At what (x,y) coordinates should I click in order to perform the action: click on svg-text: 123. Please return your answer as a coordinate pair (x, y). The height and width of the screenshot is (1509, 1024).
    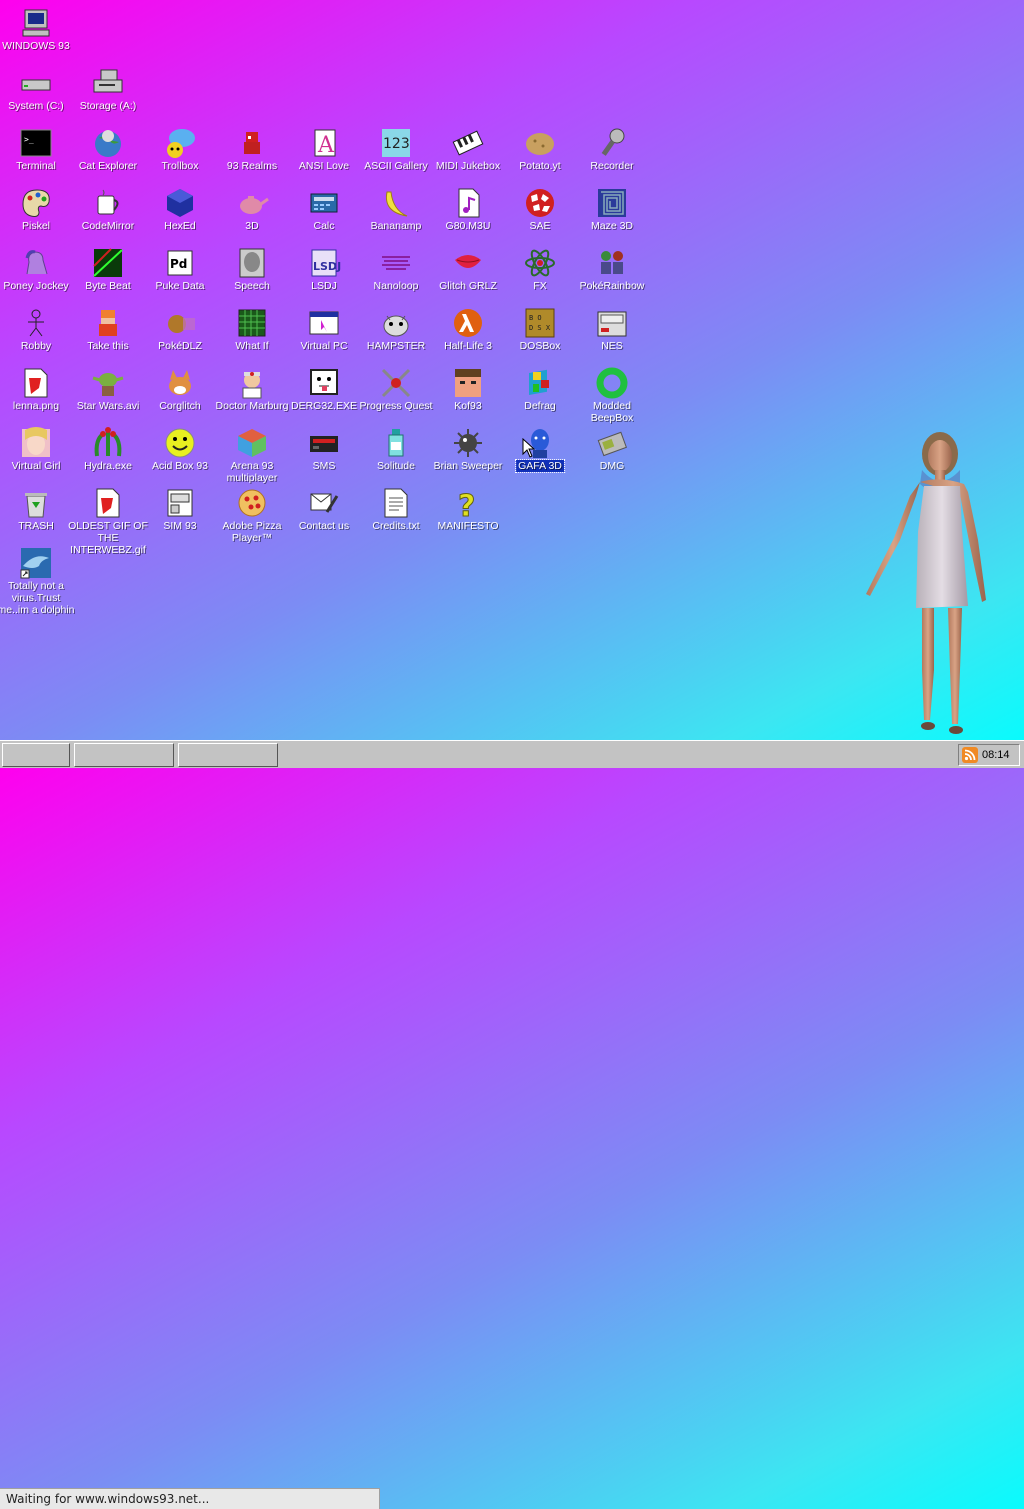
    Looking at the image, I should click on (396, 144).